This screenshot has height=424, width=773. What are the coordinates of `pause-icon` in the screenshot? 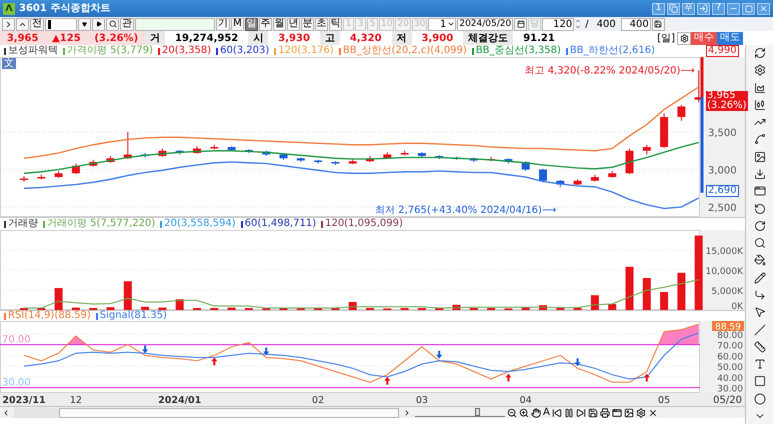 It's located at (569, 413).